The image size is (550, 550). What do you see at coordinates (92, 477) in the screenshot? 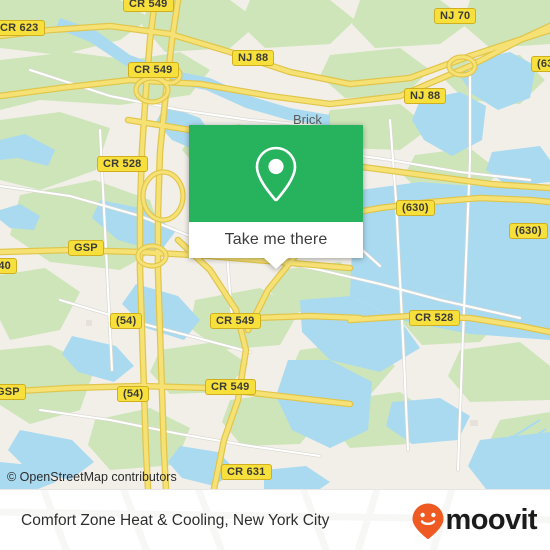
I see `osm-attribution: © OpenStreetMap contributors` at bounding box center [92, 477].